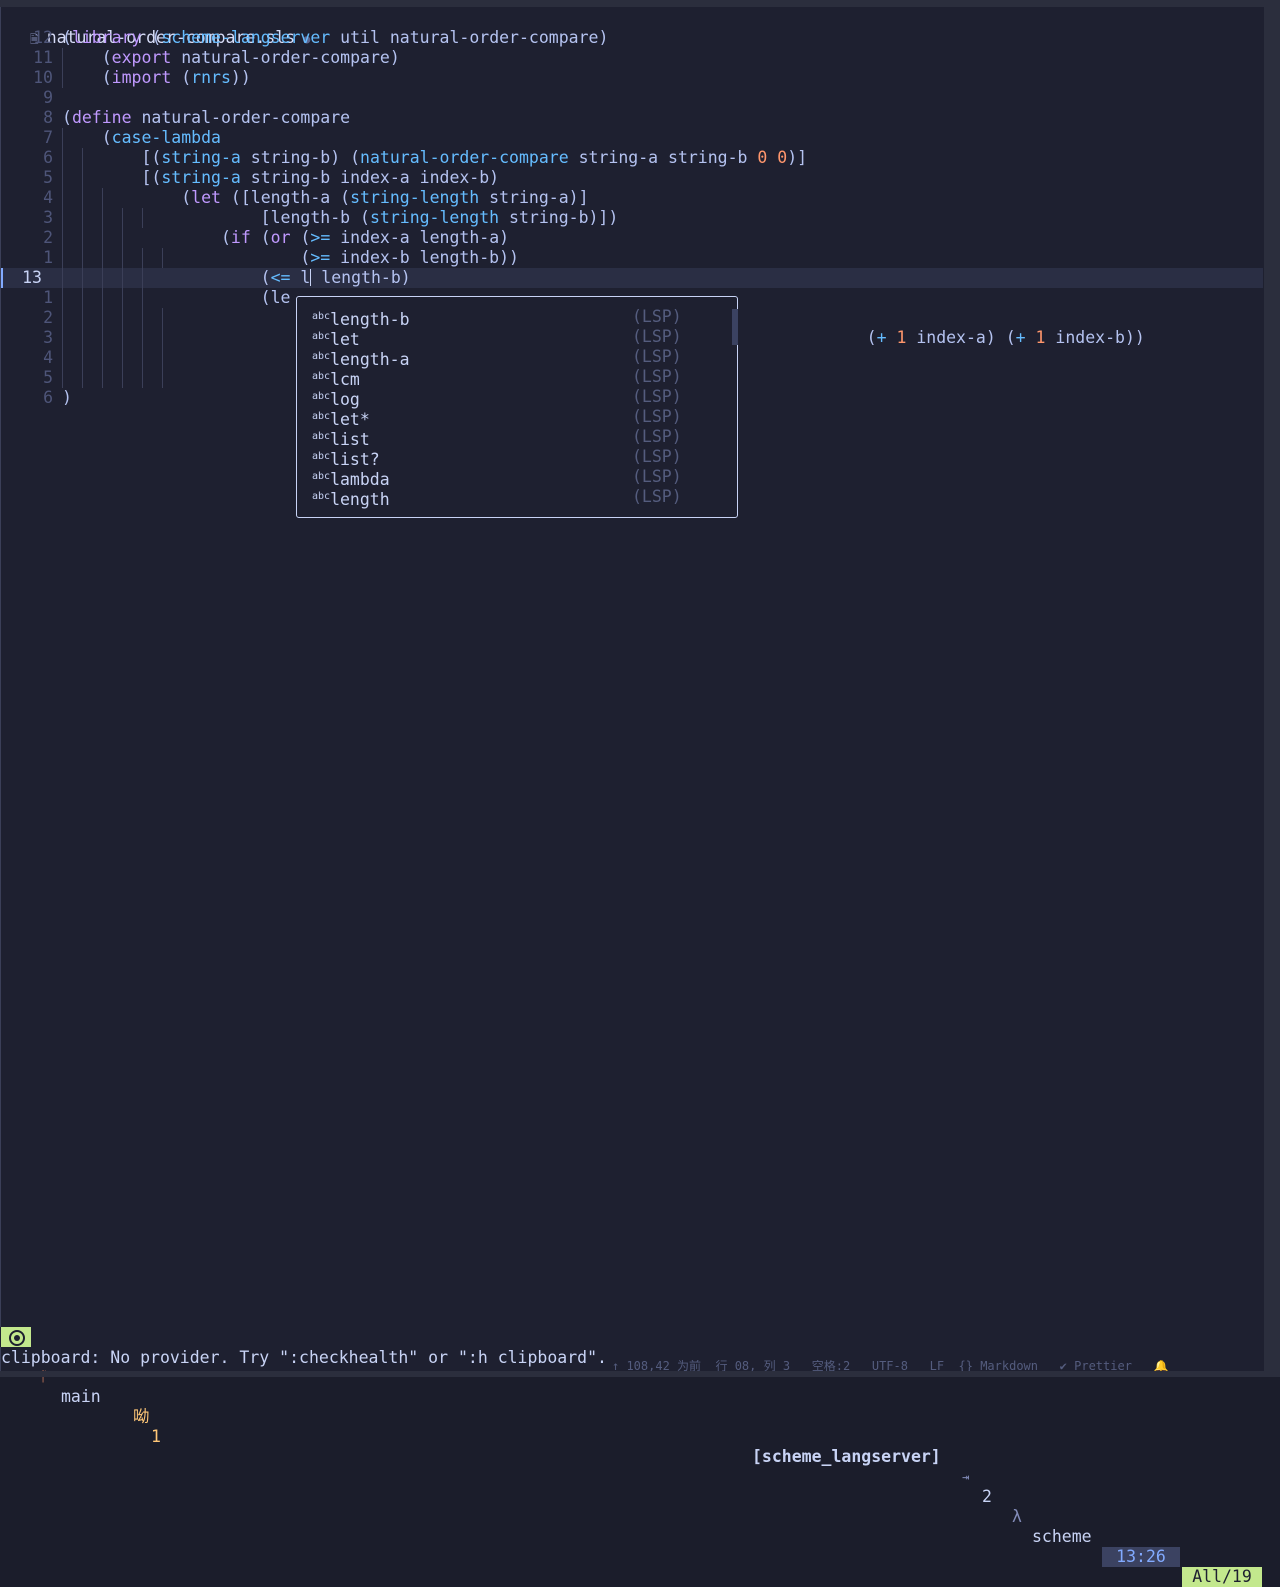 The width and height of the screenshot is (1280, 1587). Describe the element at coordinates (782, 157) in the screenshot. I see `code-token: 0` at that location.